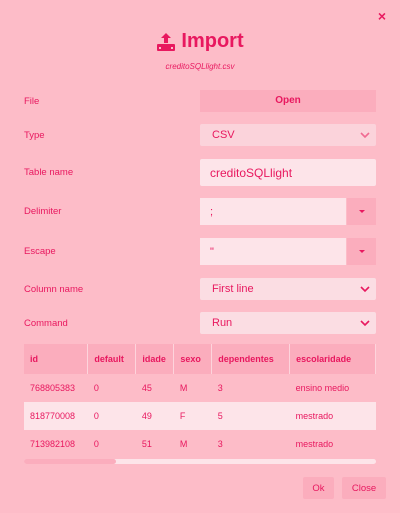  What do you see at coordinates (223, 135) in the screenshot?
I see `type-value: CSV` at bounding box center [223, 135].